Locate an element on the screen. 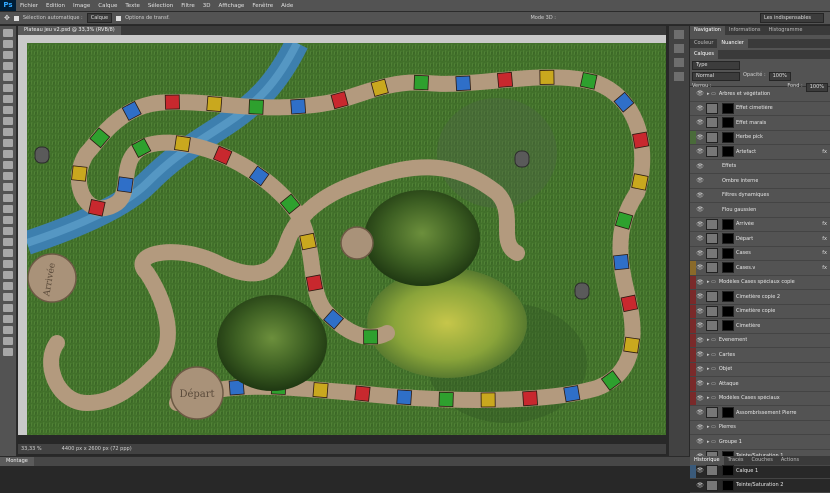  layer-row: 👁Cimetière copie 2 is located at coordinates (760, 297).